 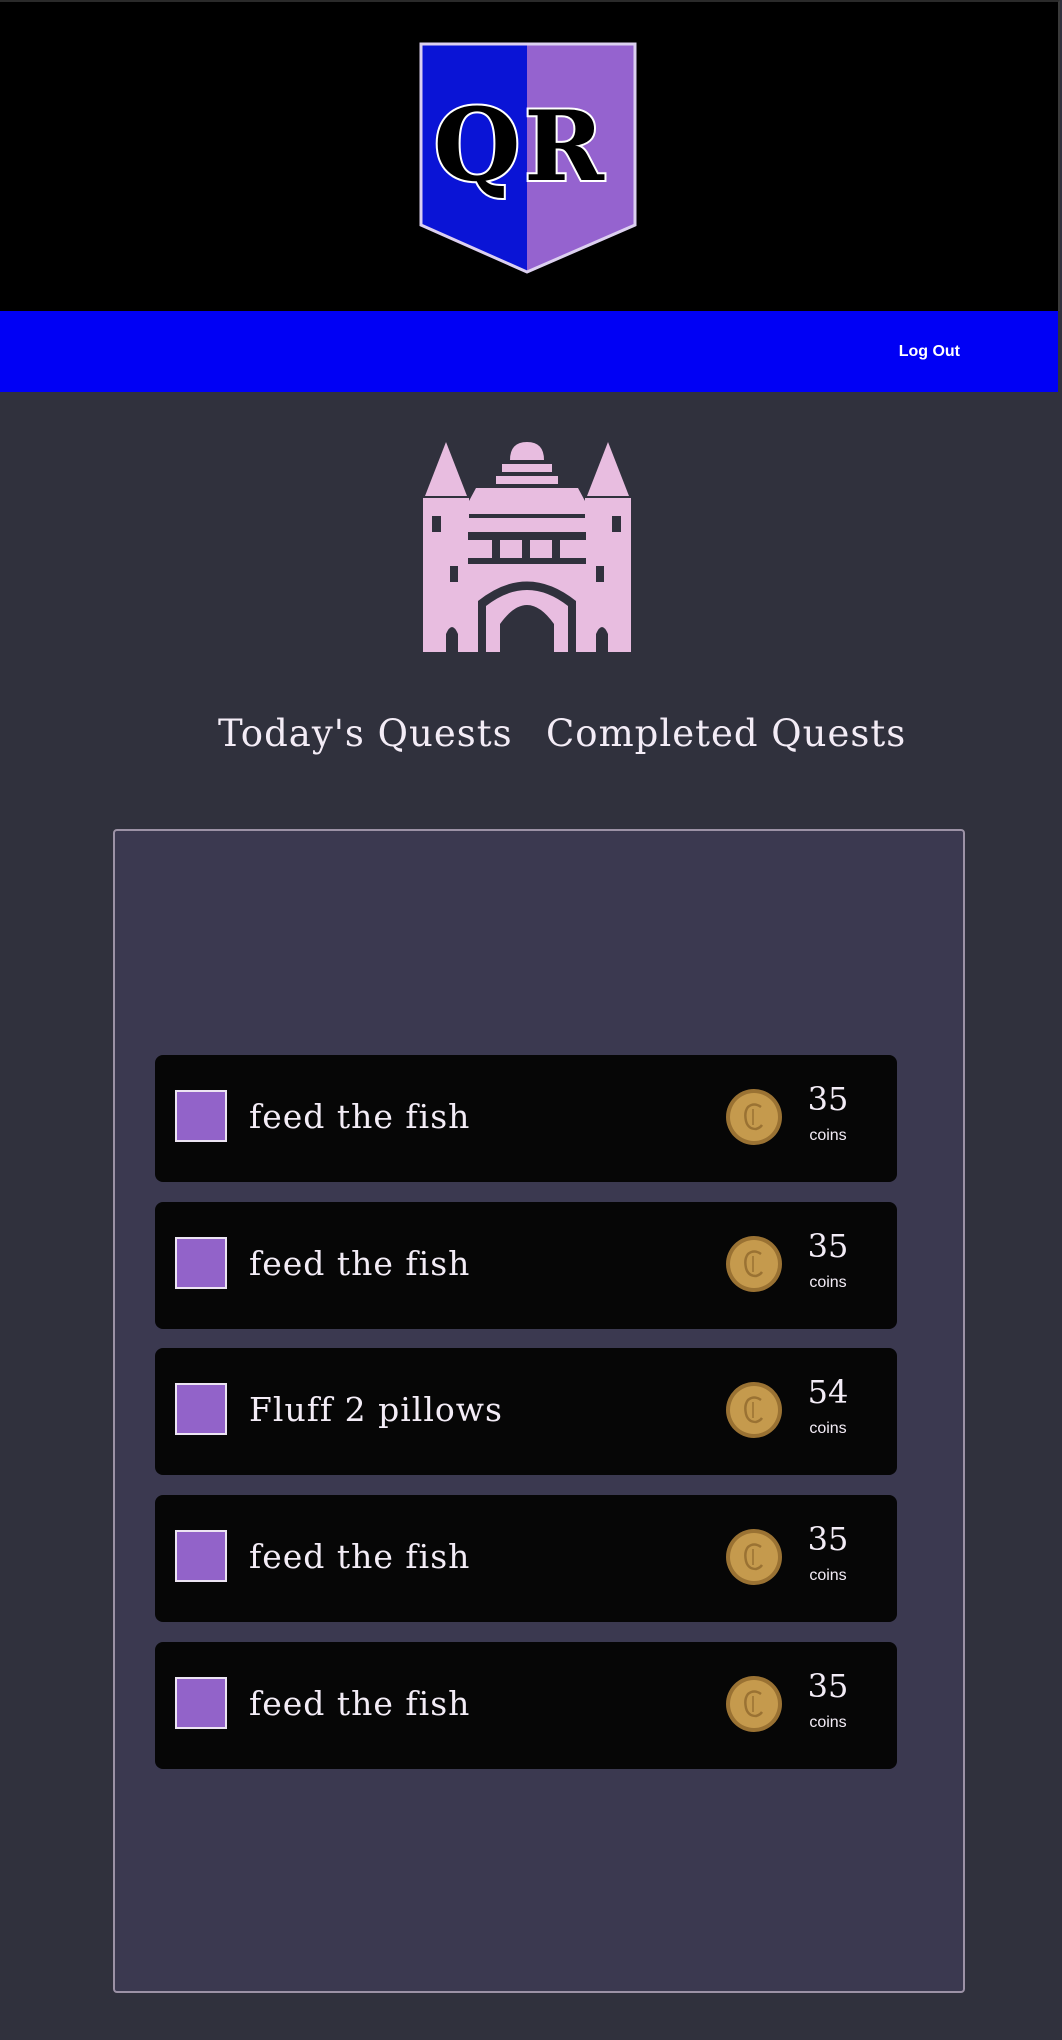 What do you see at coordinates (527, 547) in the screenshot?
I see `castle-icon` at bounding box center [527, 547].